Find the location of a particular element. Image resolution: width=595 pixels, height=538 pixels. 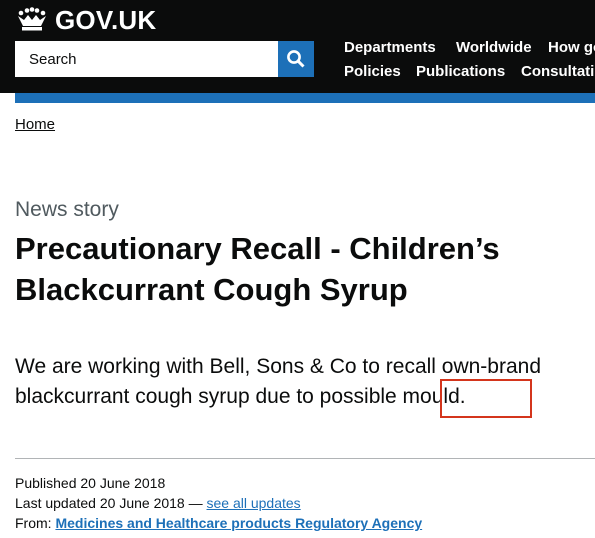

search-icon is located at coordinates (296, 59).